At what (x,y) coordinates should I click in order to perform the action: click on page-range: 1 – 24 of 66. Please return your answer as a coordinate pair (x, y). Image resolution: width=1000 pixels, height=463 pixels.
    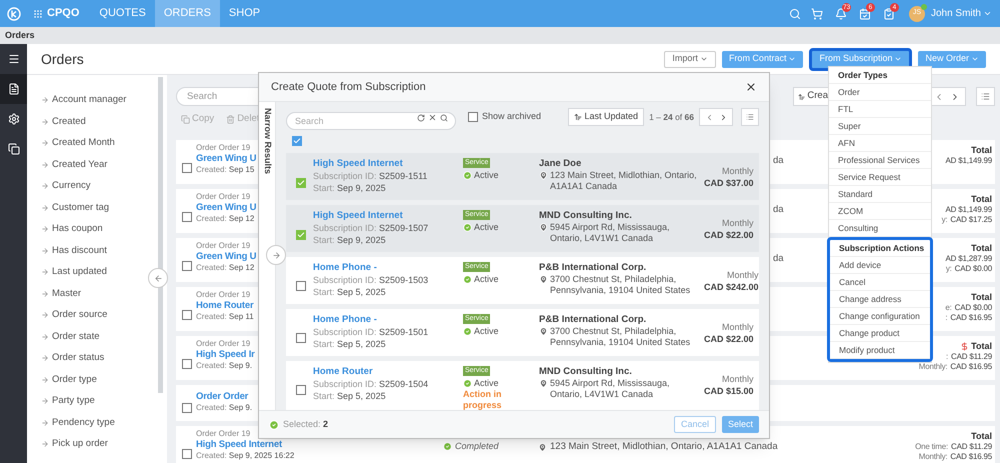
    Looking at the image, I should click on (671, 117).